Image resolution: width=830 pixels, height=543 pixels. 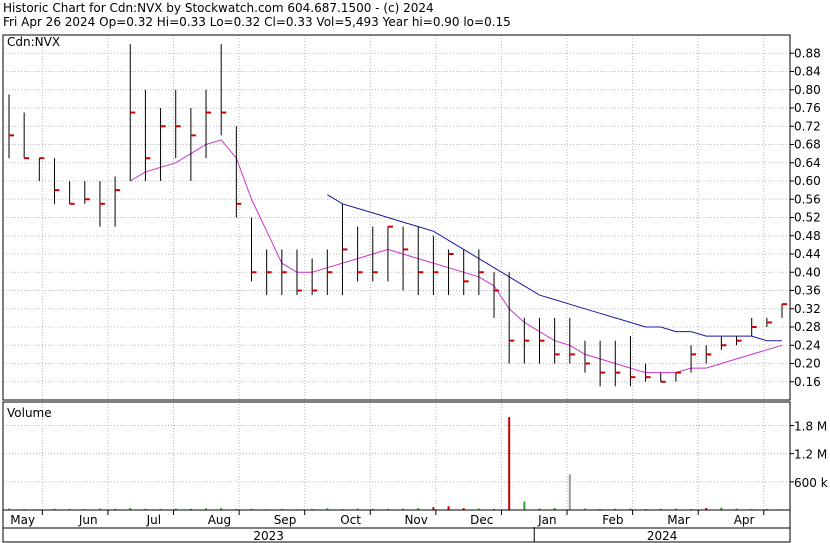 I want to click on volume-tick-label: 1.2 M, so click(x=810, y=455).